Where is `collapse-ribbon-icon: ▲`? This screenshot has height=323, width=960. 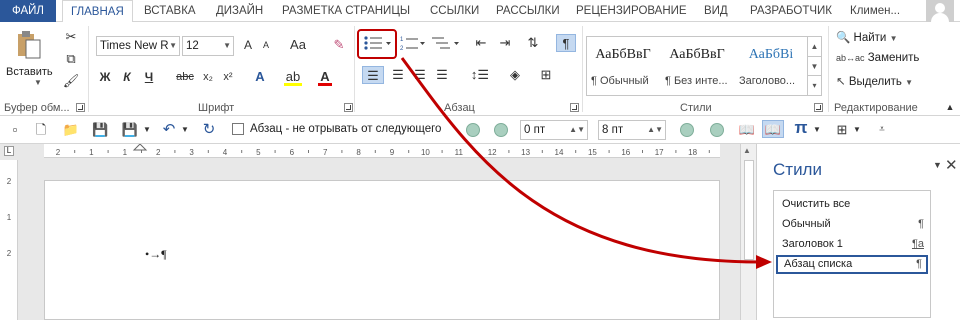
collapse-ribbon-icon: ▲ is located at coordinates (950, 107).